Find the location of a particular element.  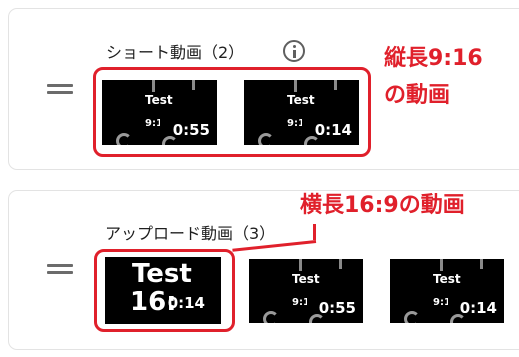

video-duration: 0:14 is located at coordinates (478, 308).